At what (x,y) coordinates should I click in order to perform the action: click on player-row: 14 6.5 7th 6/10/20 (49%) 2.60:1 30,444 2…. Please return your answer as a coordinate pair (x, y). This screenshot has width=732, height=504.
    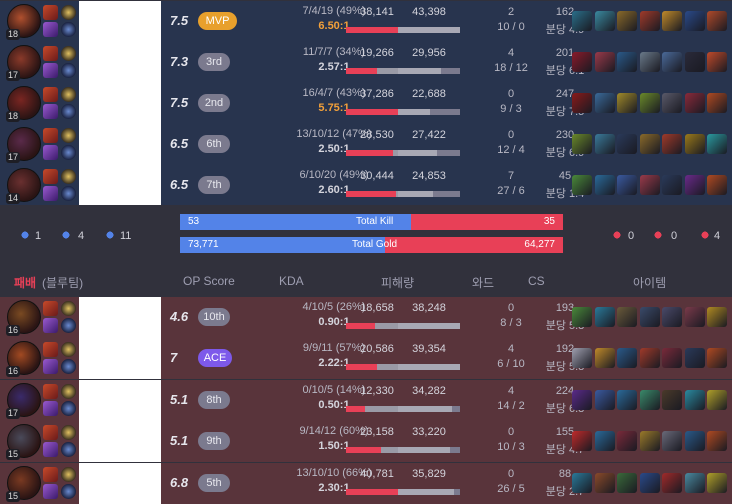
    Looking at the image, I should click on (366, 185).